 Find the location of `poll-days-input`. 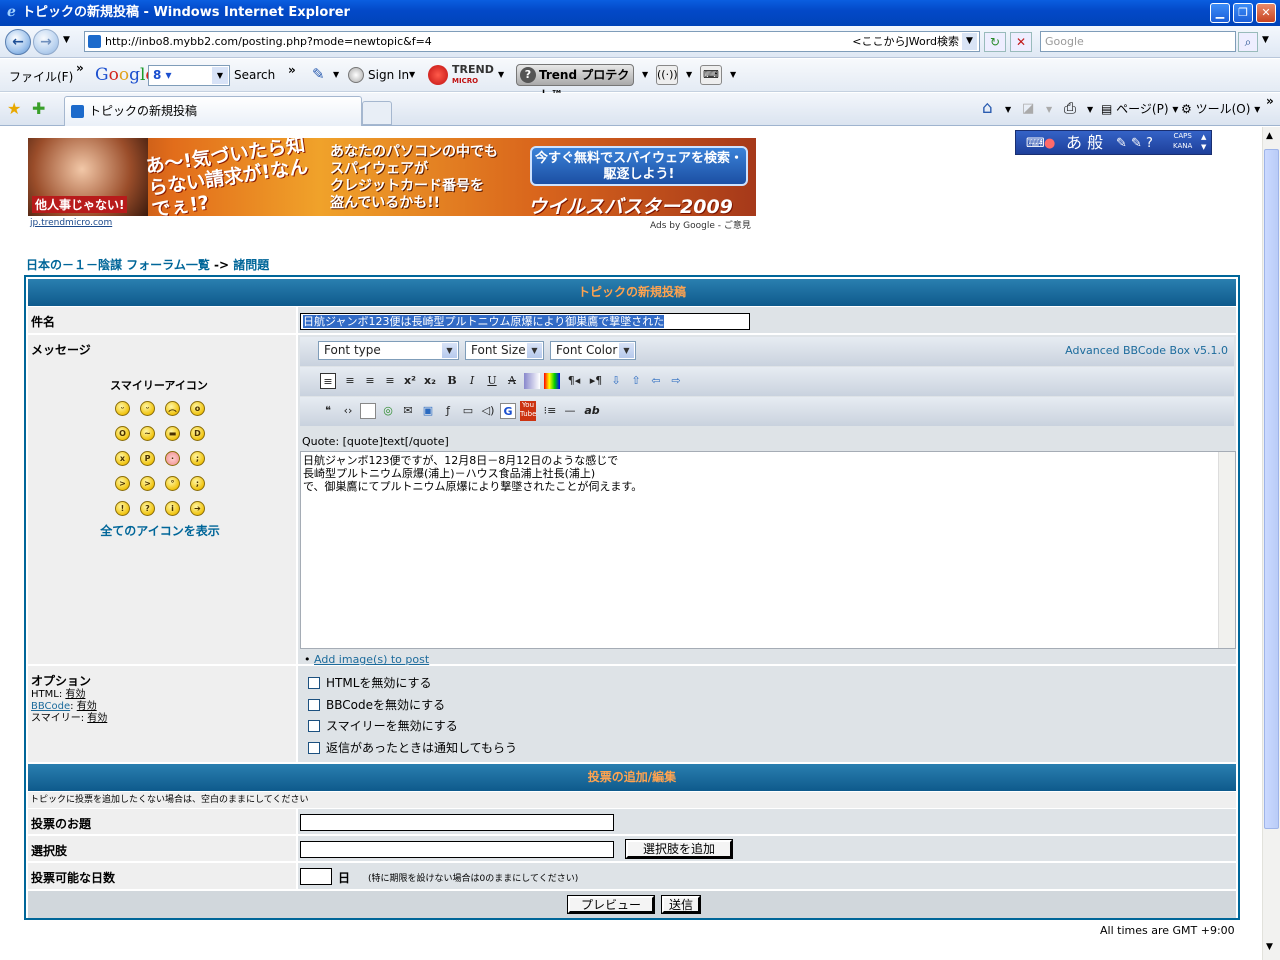

poll-days-input is located at coordinates (316, 876).